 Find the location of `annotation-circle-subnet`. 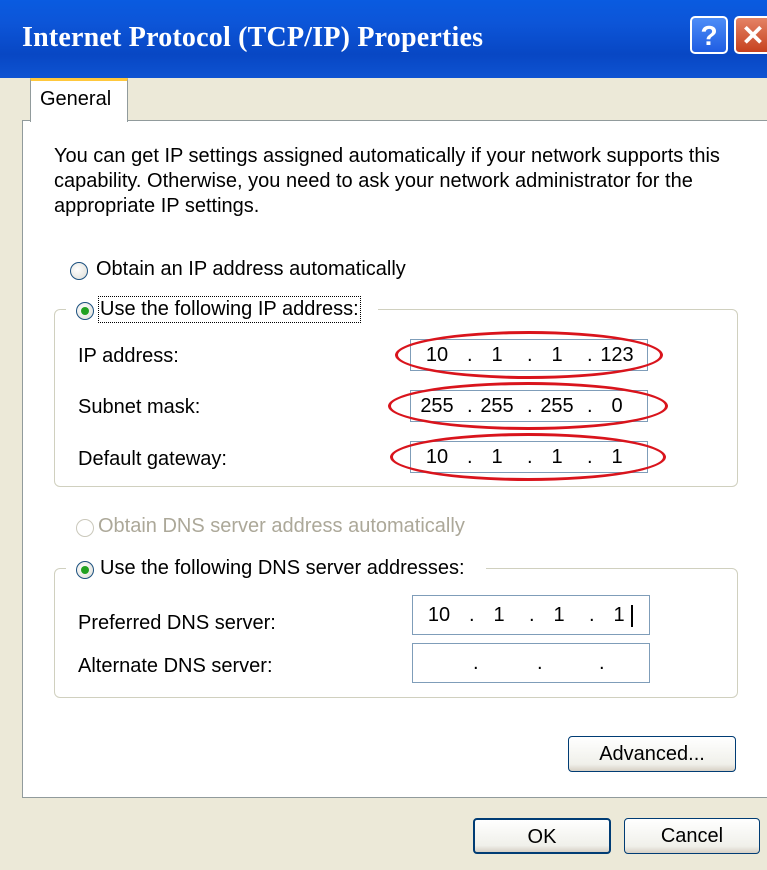

annotation-circle-subnet is located at coordinates (528, 406).